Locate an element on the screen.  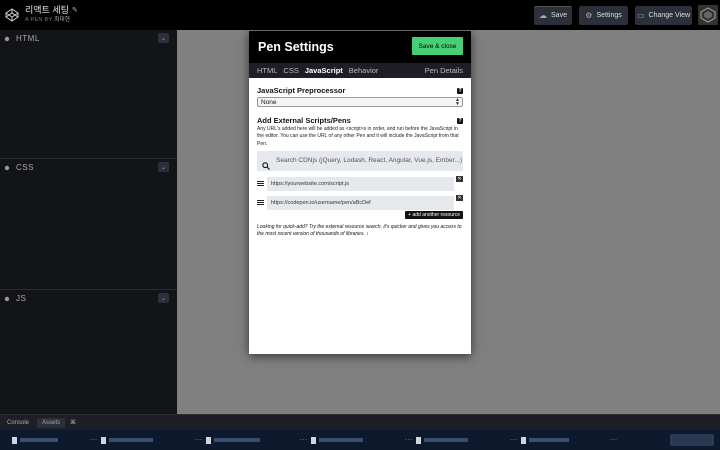
js-editor-header: JS ⌄ is located at coordinates (88, 298).